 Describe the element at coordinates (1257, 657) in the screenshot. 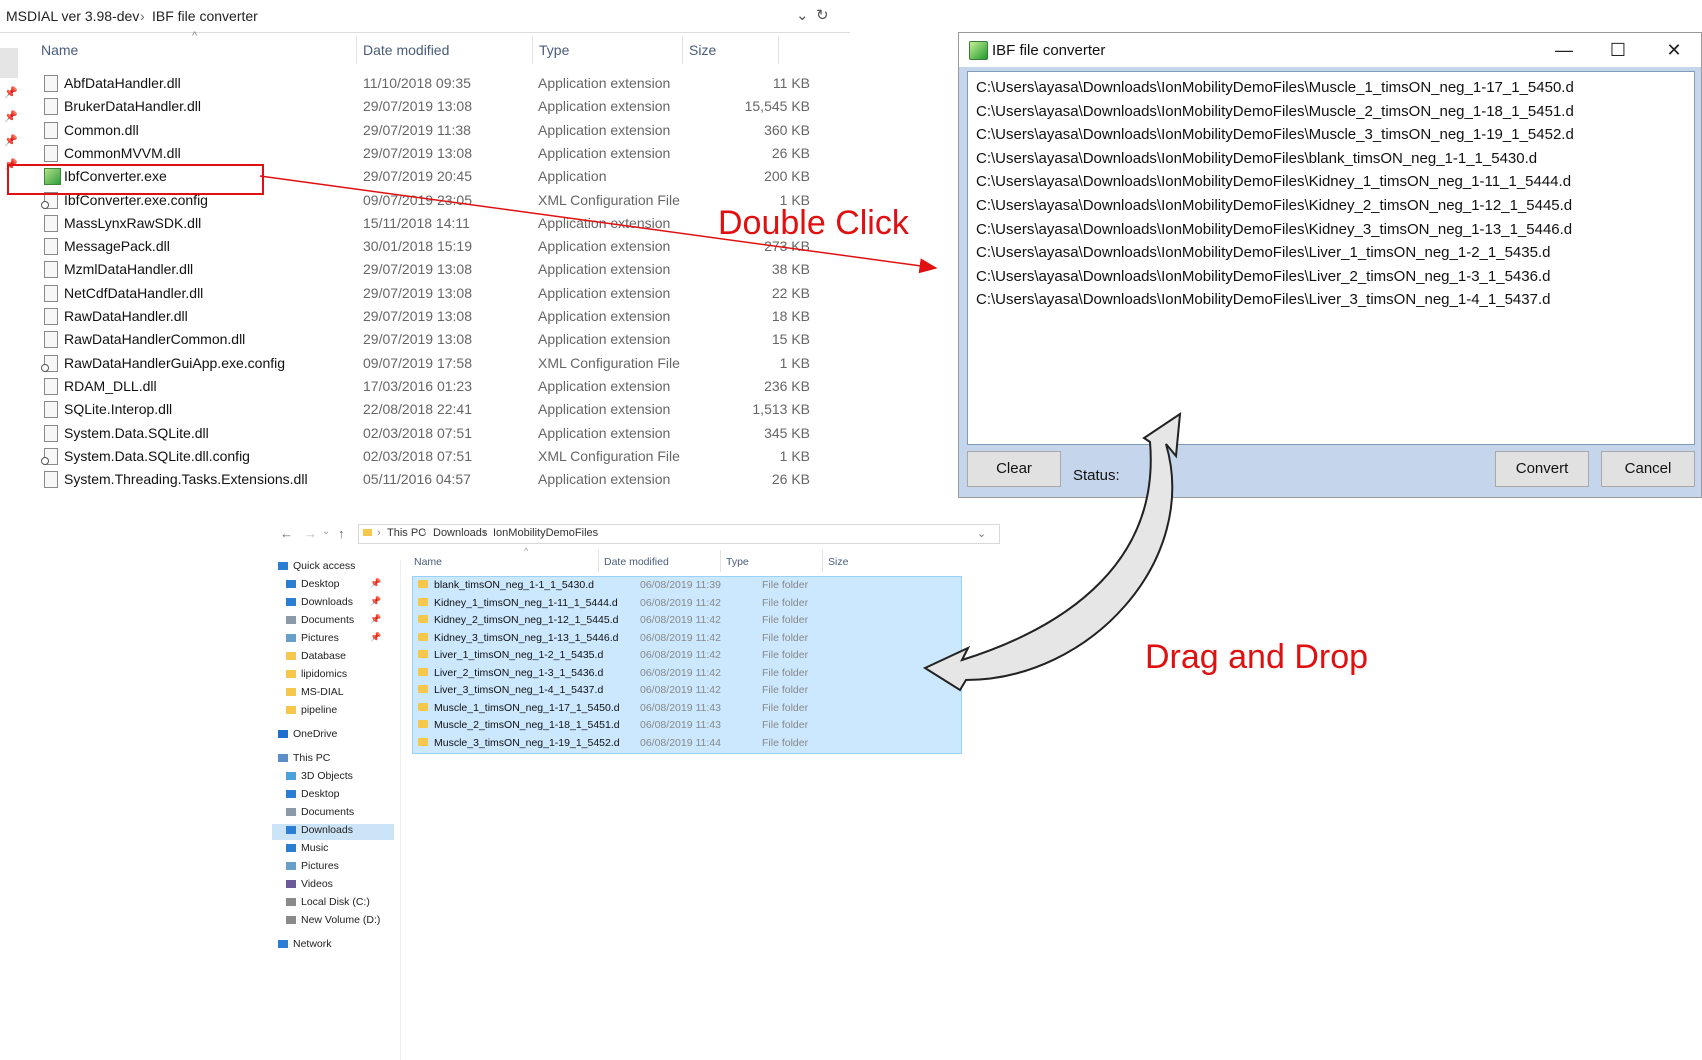

I see `drag-drop-annotation: Drag and Drop` at that location.